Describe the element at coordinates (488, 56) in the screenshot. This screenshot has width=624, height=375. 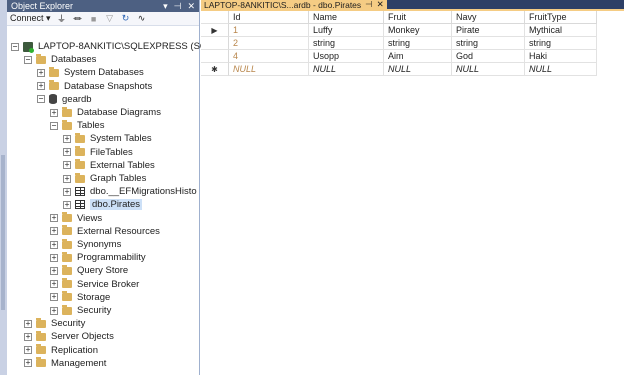
I see `grid-cell-navy: God` at that location.